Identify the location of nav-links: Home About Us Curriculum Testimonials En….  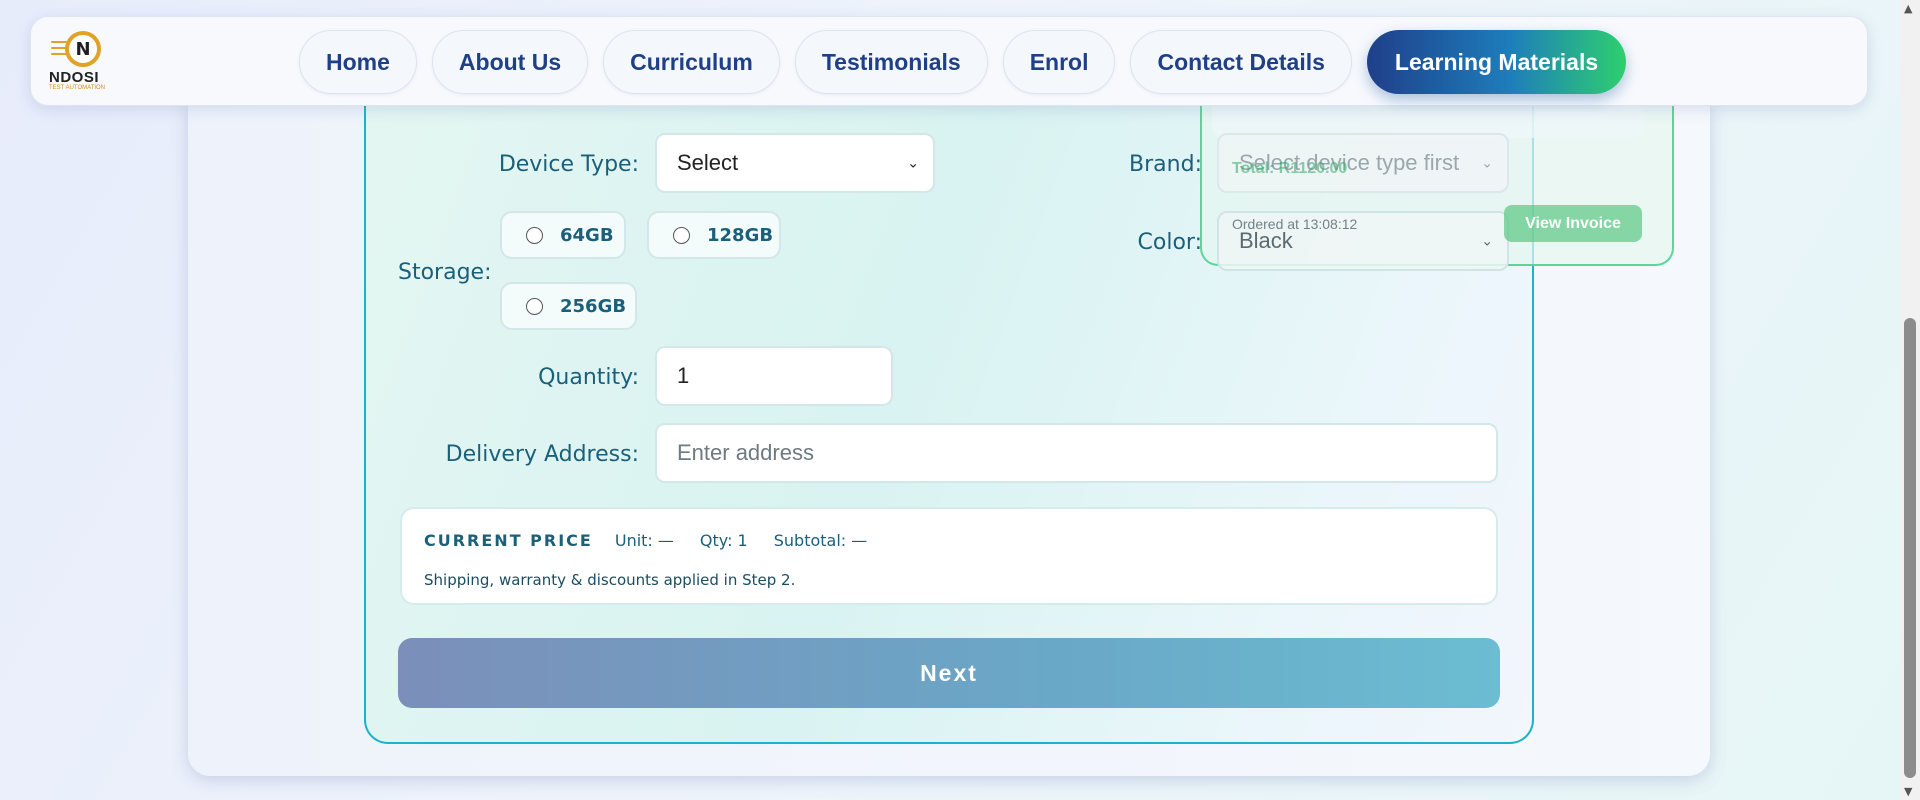
(963, 62).